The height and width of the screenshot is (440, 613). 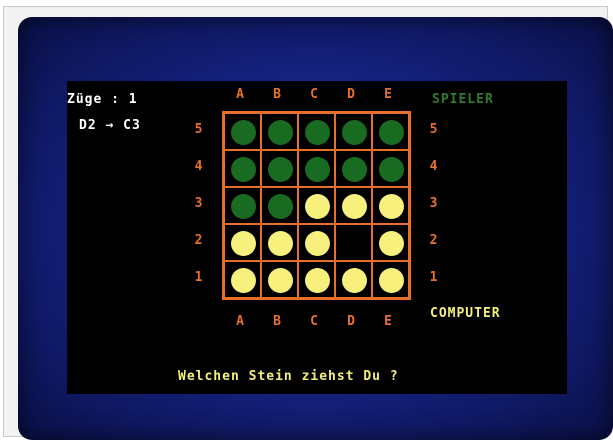 I want to click on board-cell-D4, so click(x=353, y=168).